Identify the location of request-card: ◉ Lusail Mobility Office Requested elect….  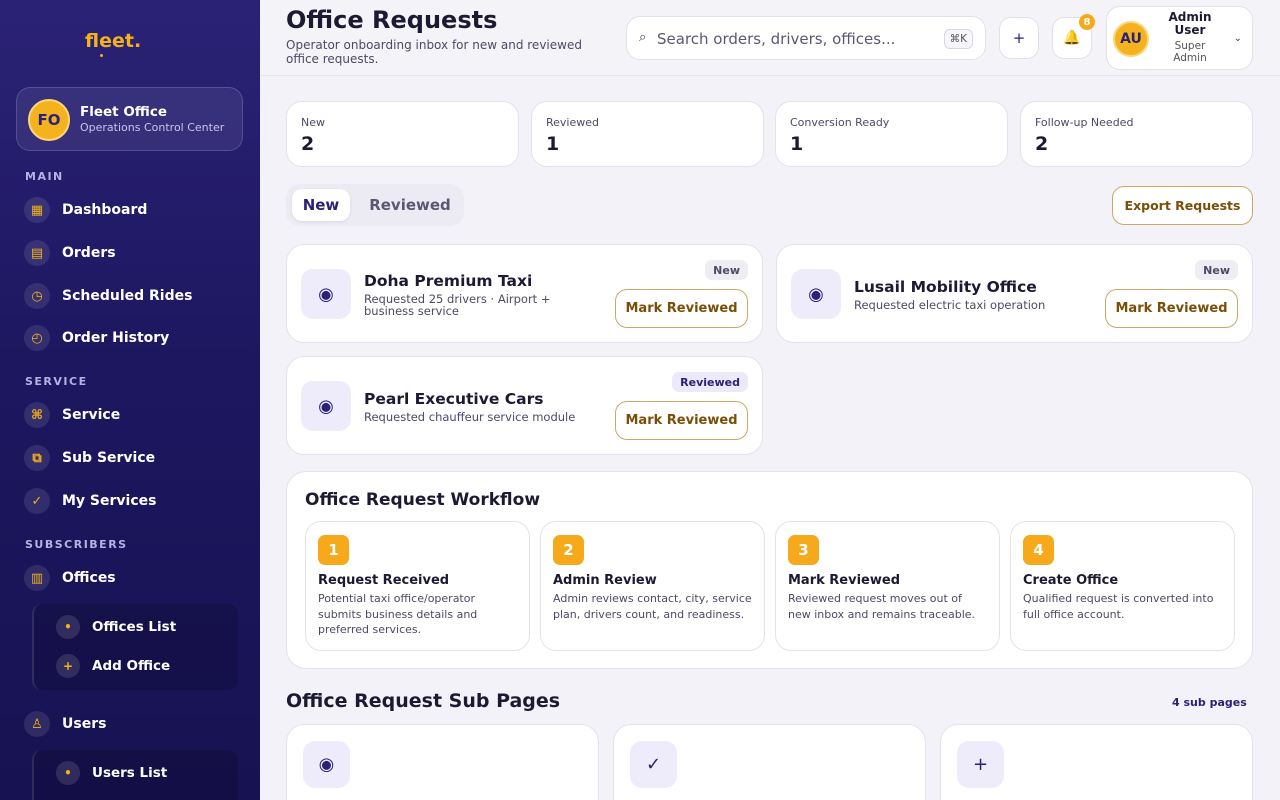
(1014, 293).